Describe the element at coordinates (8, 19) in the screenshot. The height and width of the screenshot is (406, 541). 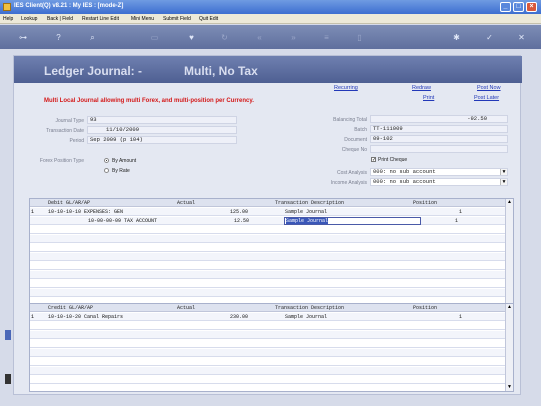
I see `menu-help: Help` at that location.